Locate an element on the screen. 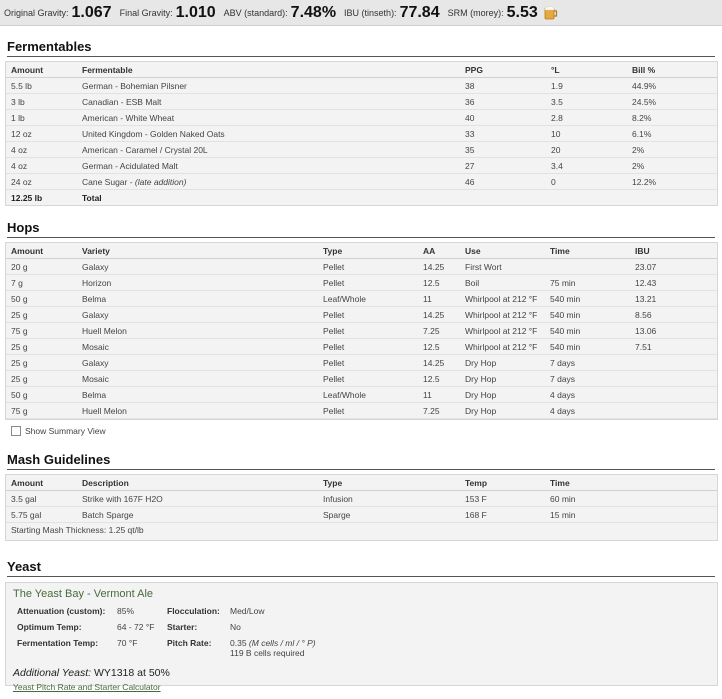 The image size is (722, 699). fermentable-cell: Canadian - ESB Malt is located at coordinates (268, 101).